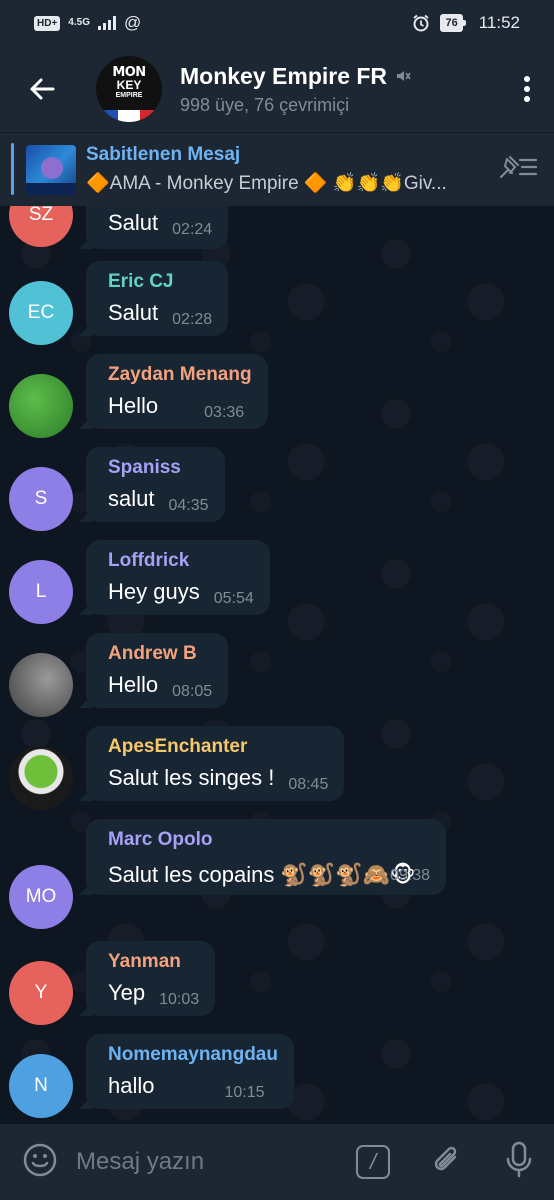  Describe the element at coordinates (140, 1162) in the screenshot. I see `message-input: Mesaj yazın` at that location.